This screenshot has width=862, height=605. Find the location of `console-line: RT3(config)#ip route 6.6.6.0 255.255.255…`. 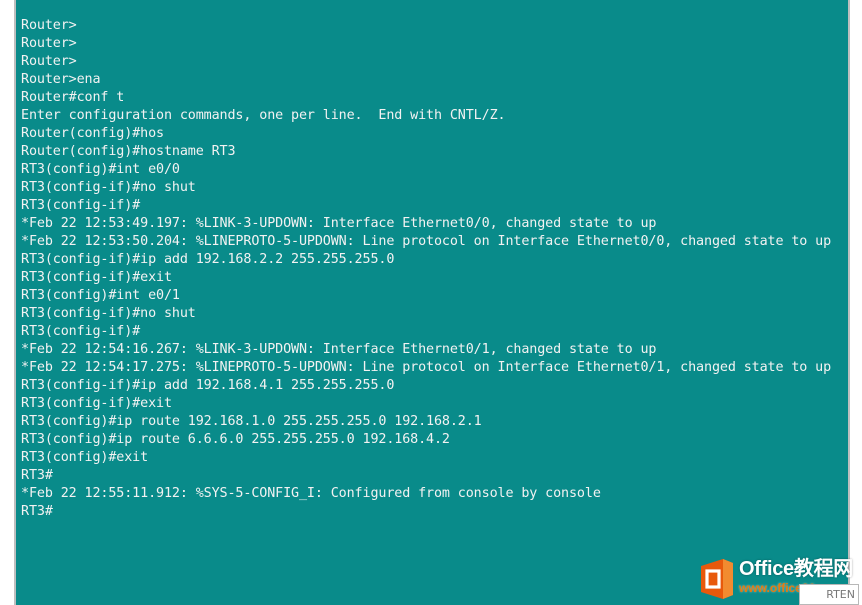

console-line: RT3(config)#ip route 6.6.6.0 255.255.255… is located at coordinates (235, 439).